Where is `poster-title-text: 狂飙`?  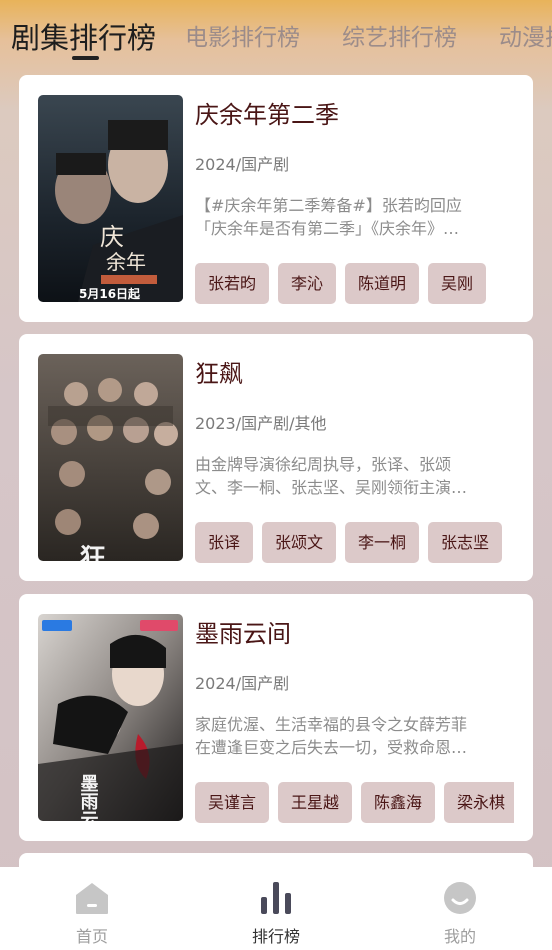
poster-title-text: 狂飙 is located at coordinates (90, 552).